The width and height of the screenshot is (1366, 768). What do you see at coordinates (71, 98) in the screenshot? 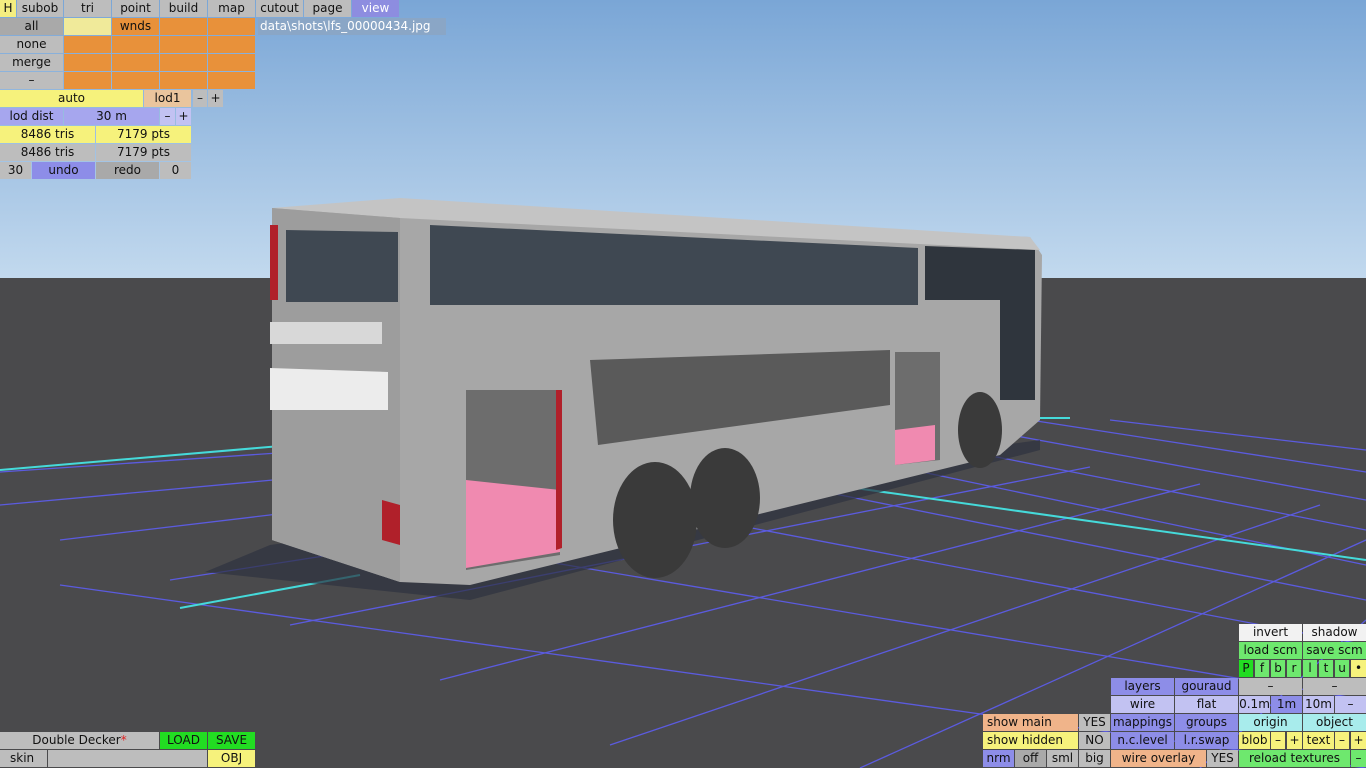
I see `lod-auto-button: auto` at bounding box center [71, 98].